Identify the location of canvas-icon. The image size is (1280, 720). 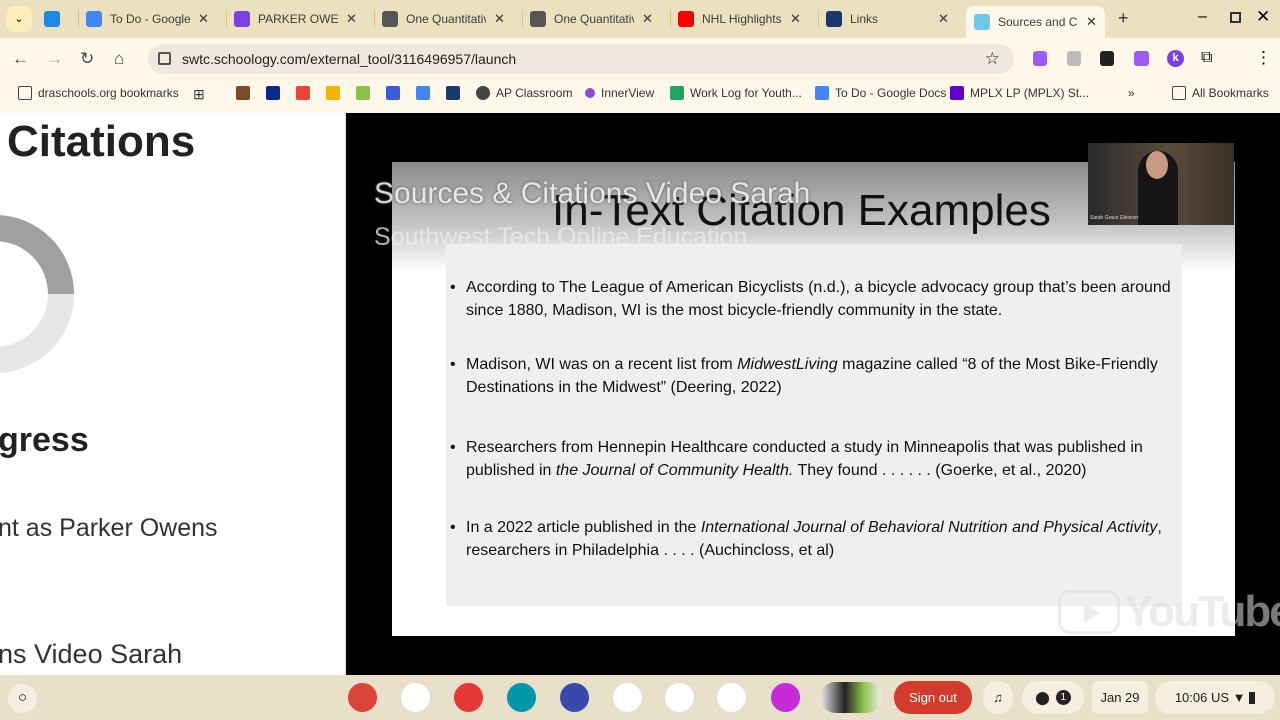
(785, 697).